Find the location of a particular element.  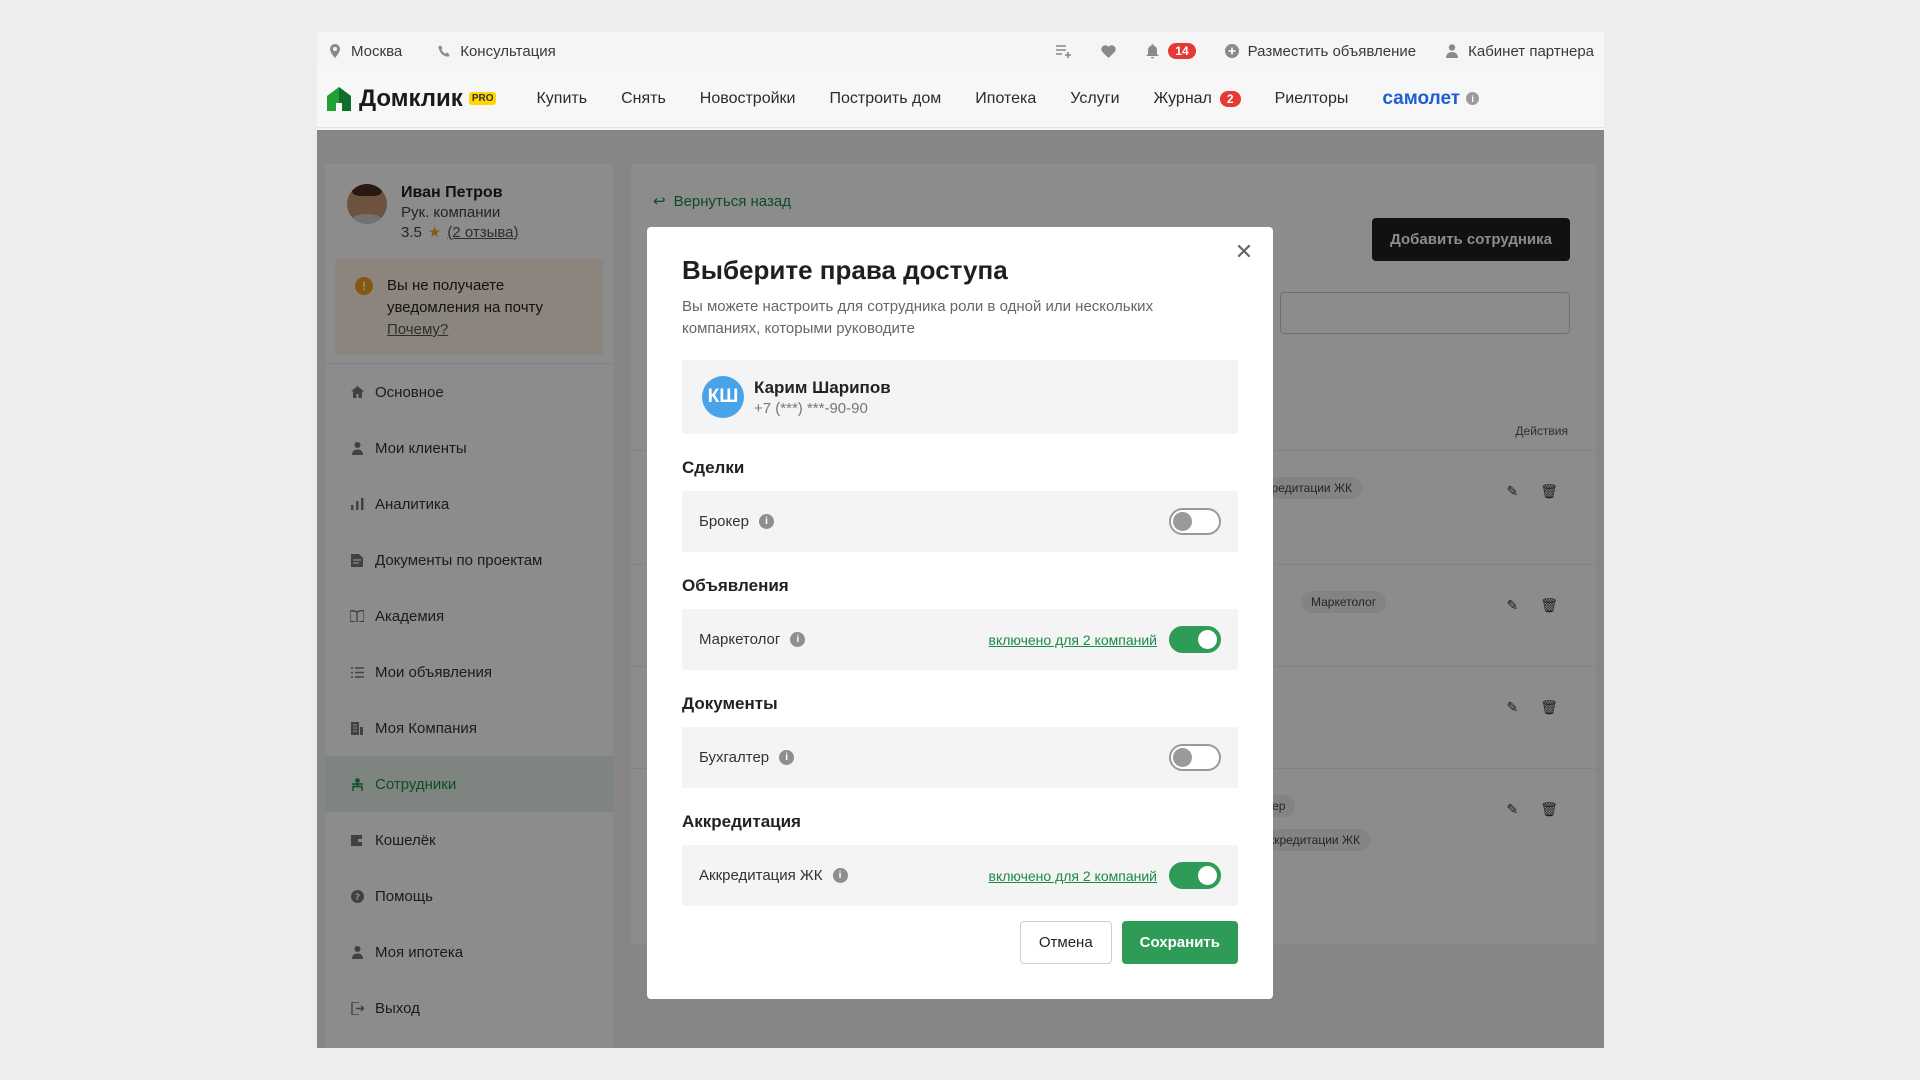

nav-item-services: Услуги is located at coordinates (1094, 99).